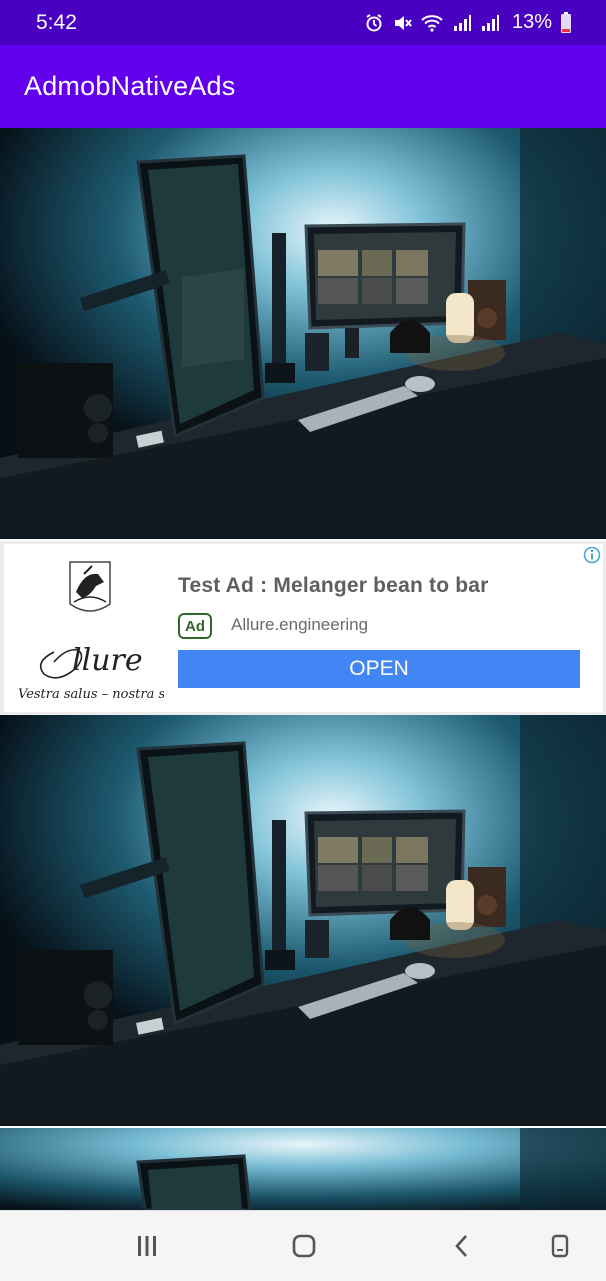 This screenshot has height=1281, width=606. Describe the element at coordinates (303, 22) in the screenshot. I see `status-bar: 5:42 13%` at that location.